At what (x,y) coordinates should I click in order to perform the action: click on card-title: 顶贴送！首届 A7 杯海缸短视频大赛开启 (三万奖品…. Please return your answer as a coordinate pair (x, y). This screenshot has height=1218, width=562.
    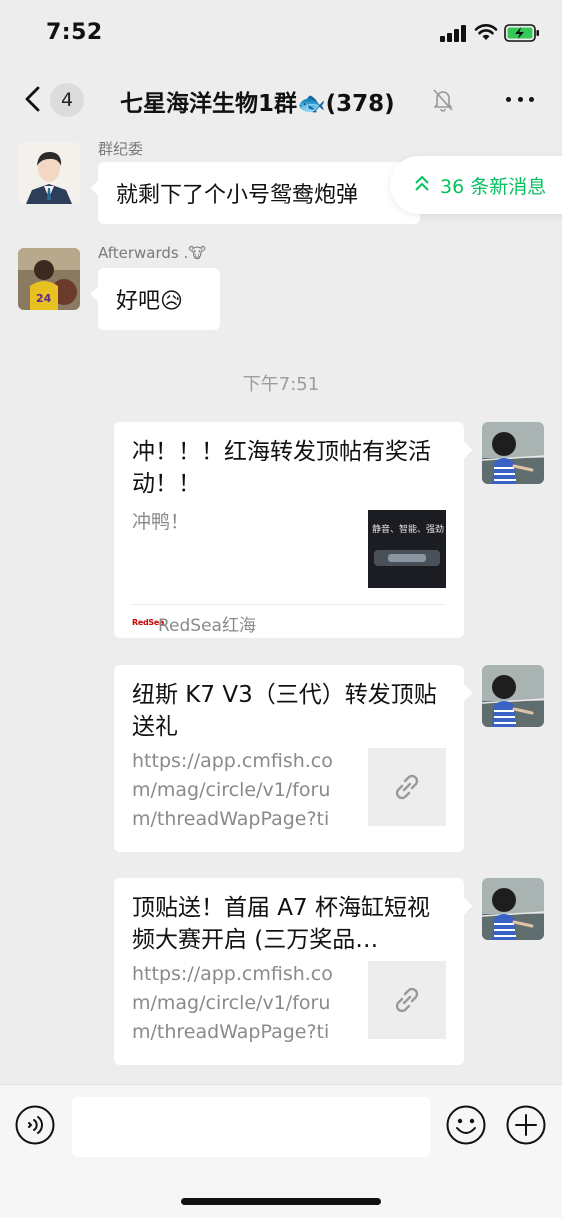
    Looking at the image, I should click on (281, 924).